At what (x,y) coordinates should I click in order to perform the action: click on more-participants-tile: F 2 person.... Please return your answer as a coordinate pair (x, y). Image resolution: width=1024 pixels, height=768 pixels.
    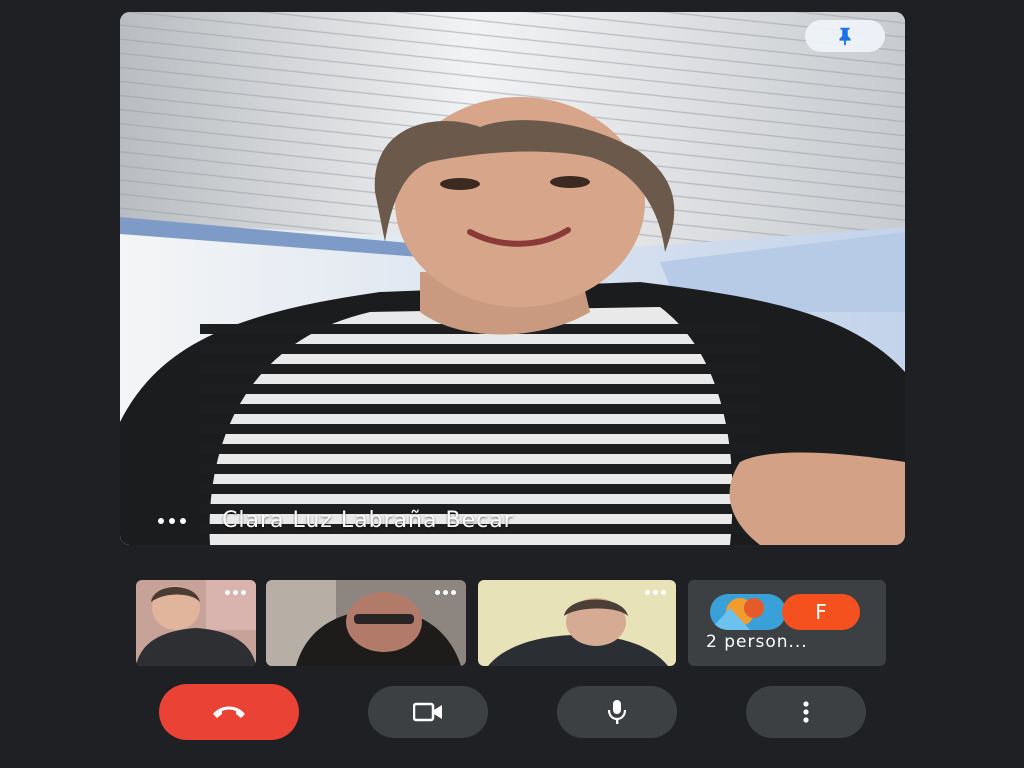
    Looking at the image, I should click on (787, 623).